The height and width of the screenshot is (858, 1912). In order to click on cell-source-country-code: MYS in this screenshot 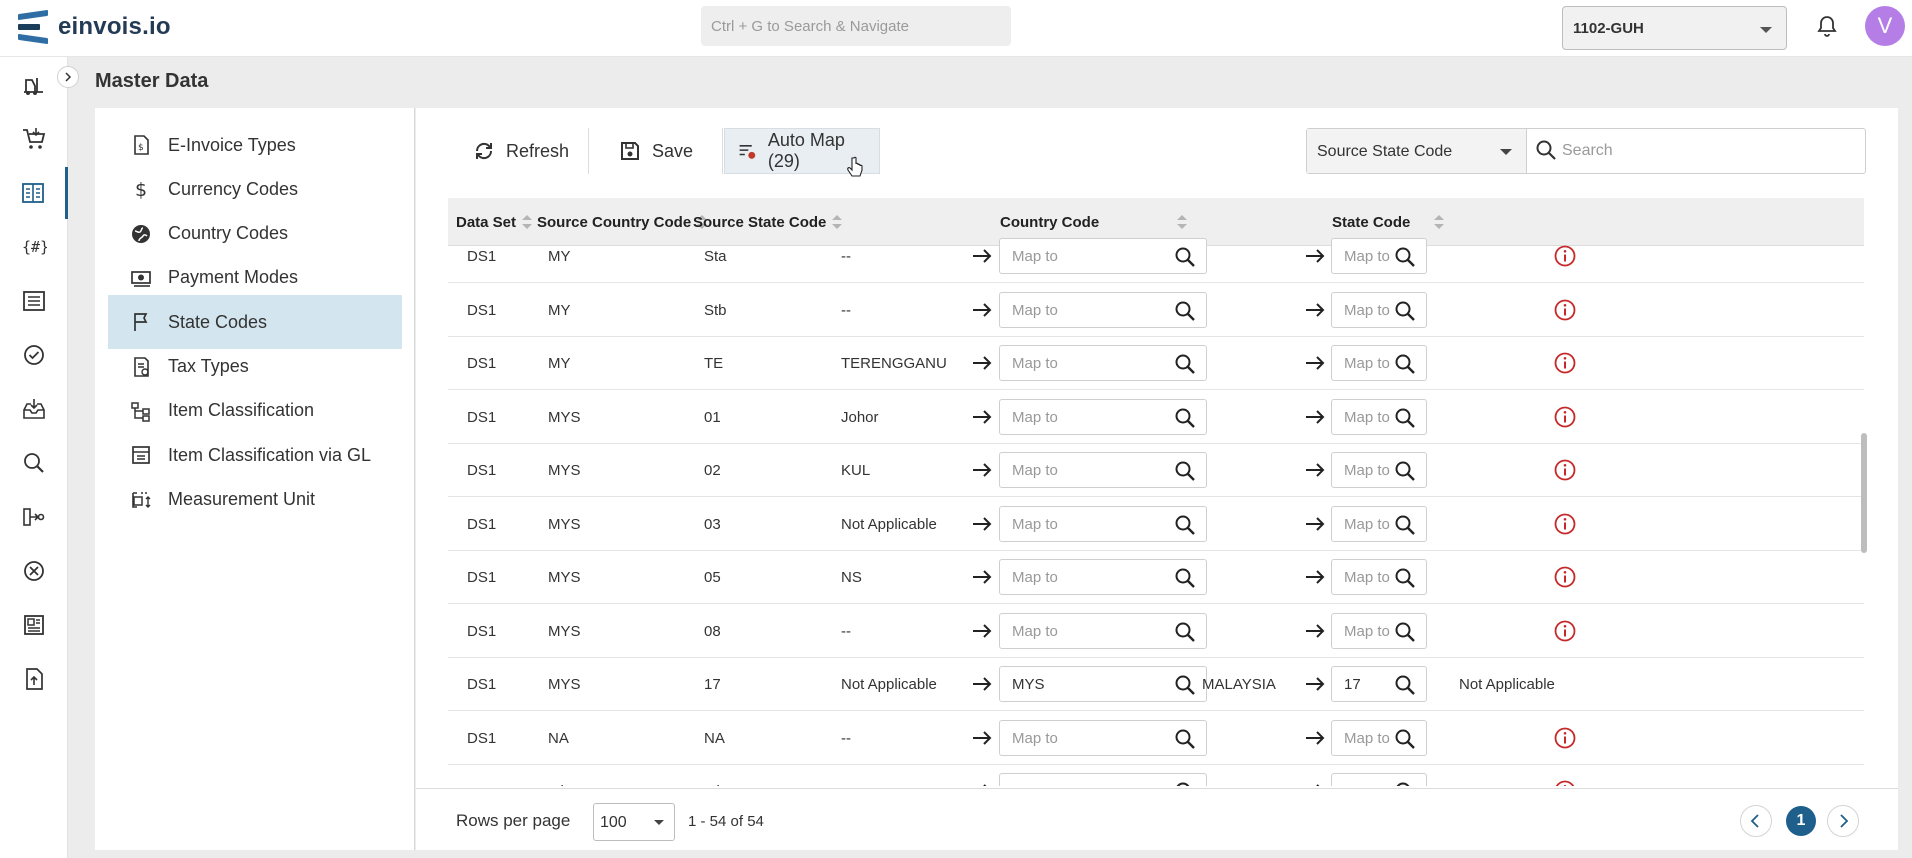, I will do `click(564, 417)`.